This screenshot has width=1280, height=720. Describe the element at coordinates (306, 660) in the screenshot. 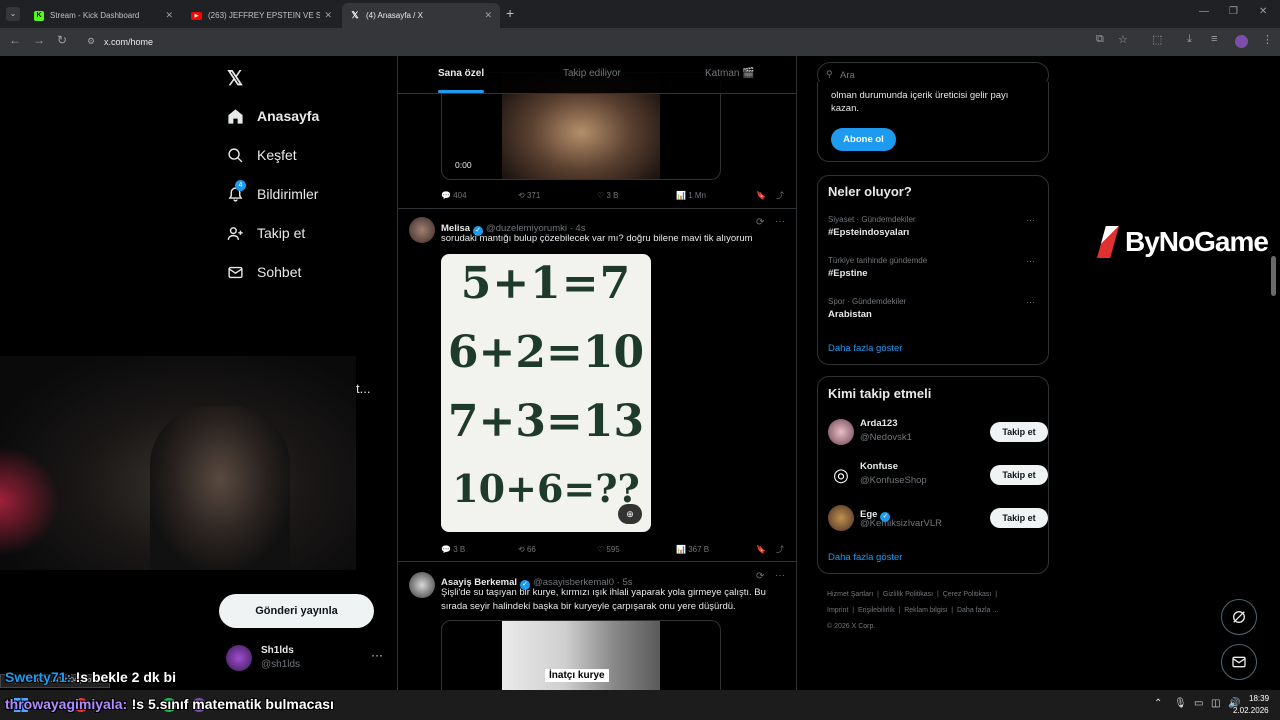

I see `account-switcher: Sh1lds @sh1lds ···` at that location.